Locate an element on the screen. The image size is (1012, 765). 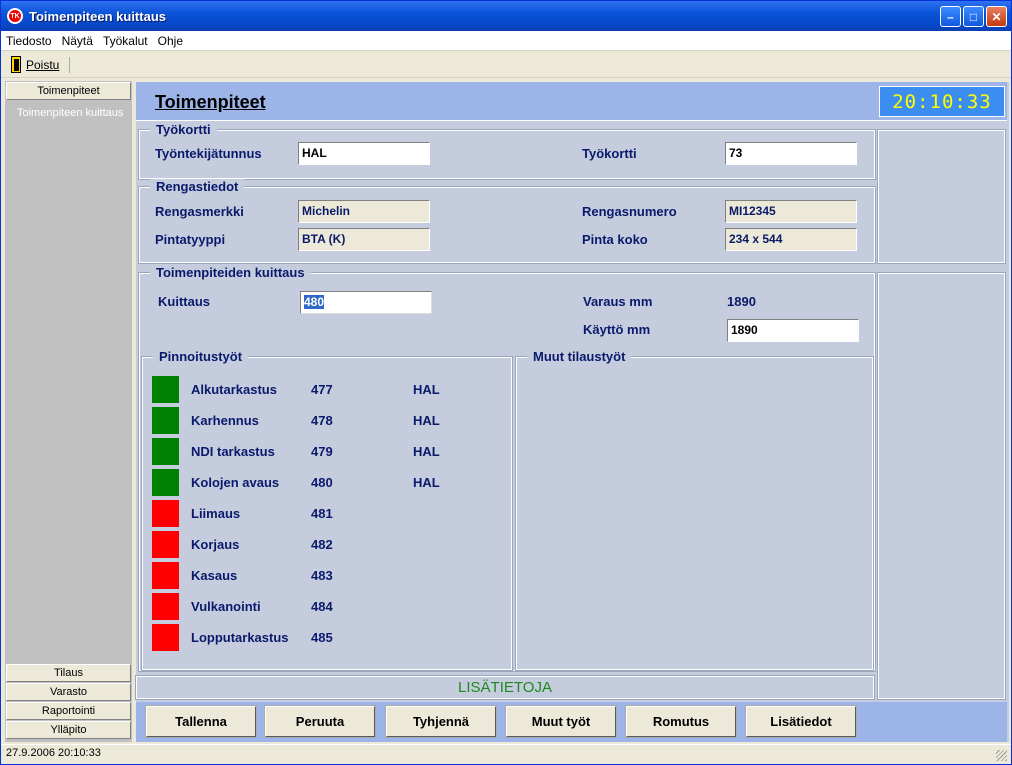
tire-brand-label: Rengasmerkki is located at coordinates (199, 211).